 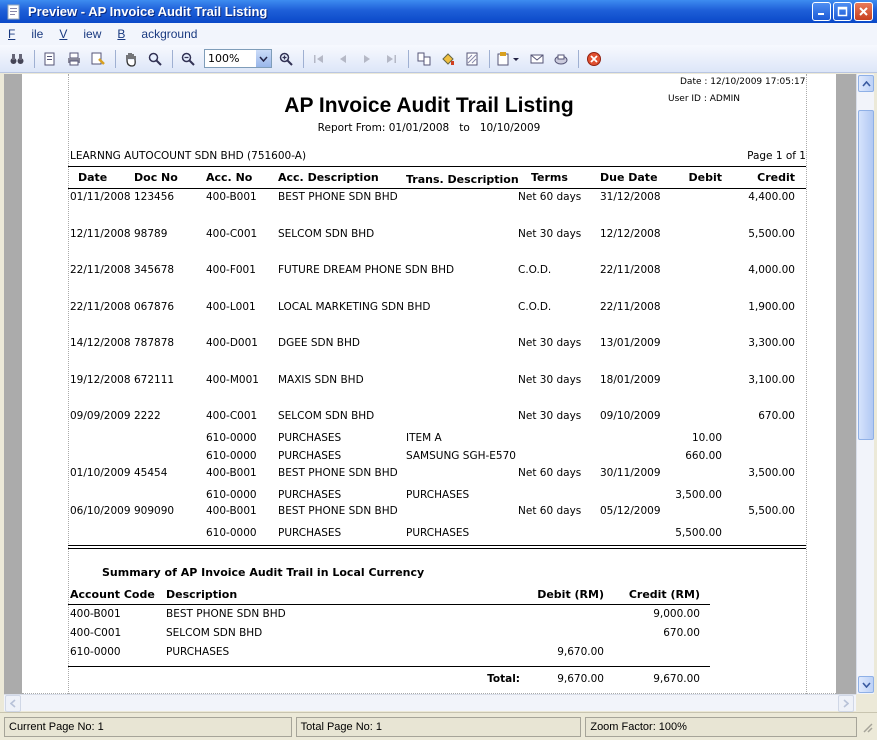 I want to click on binoculars-icon, so click(x=17, y=58).